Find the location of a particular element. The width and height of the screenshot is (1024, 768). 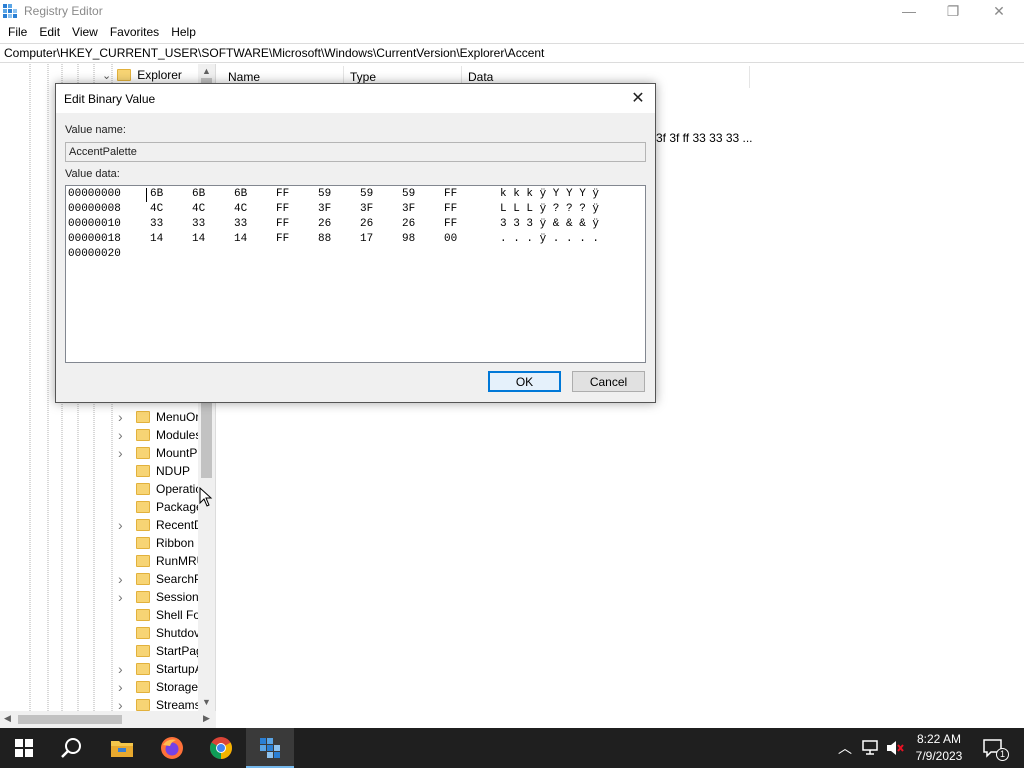

hex-byte: 17 is located at coordinates (367, 239).